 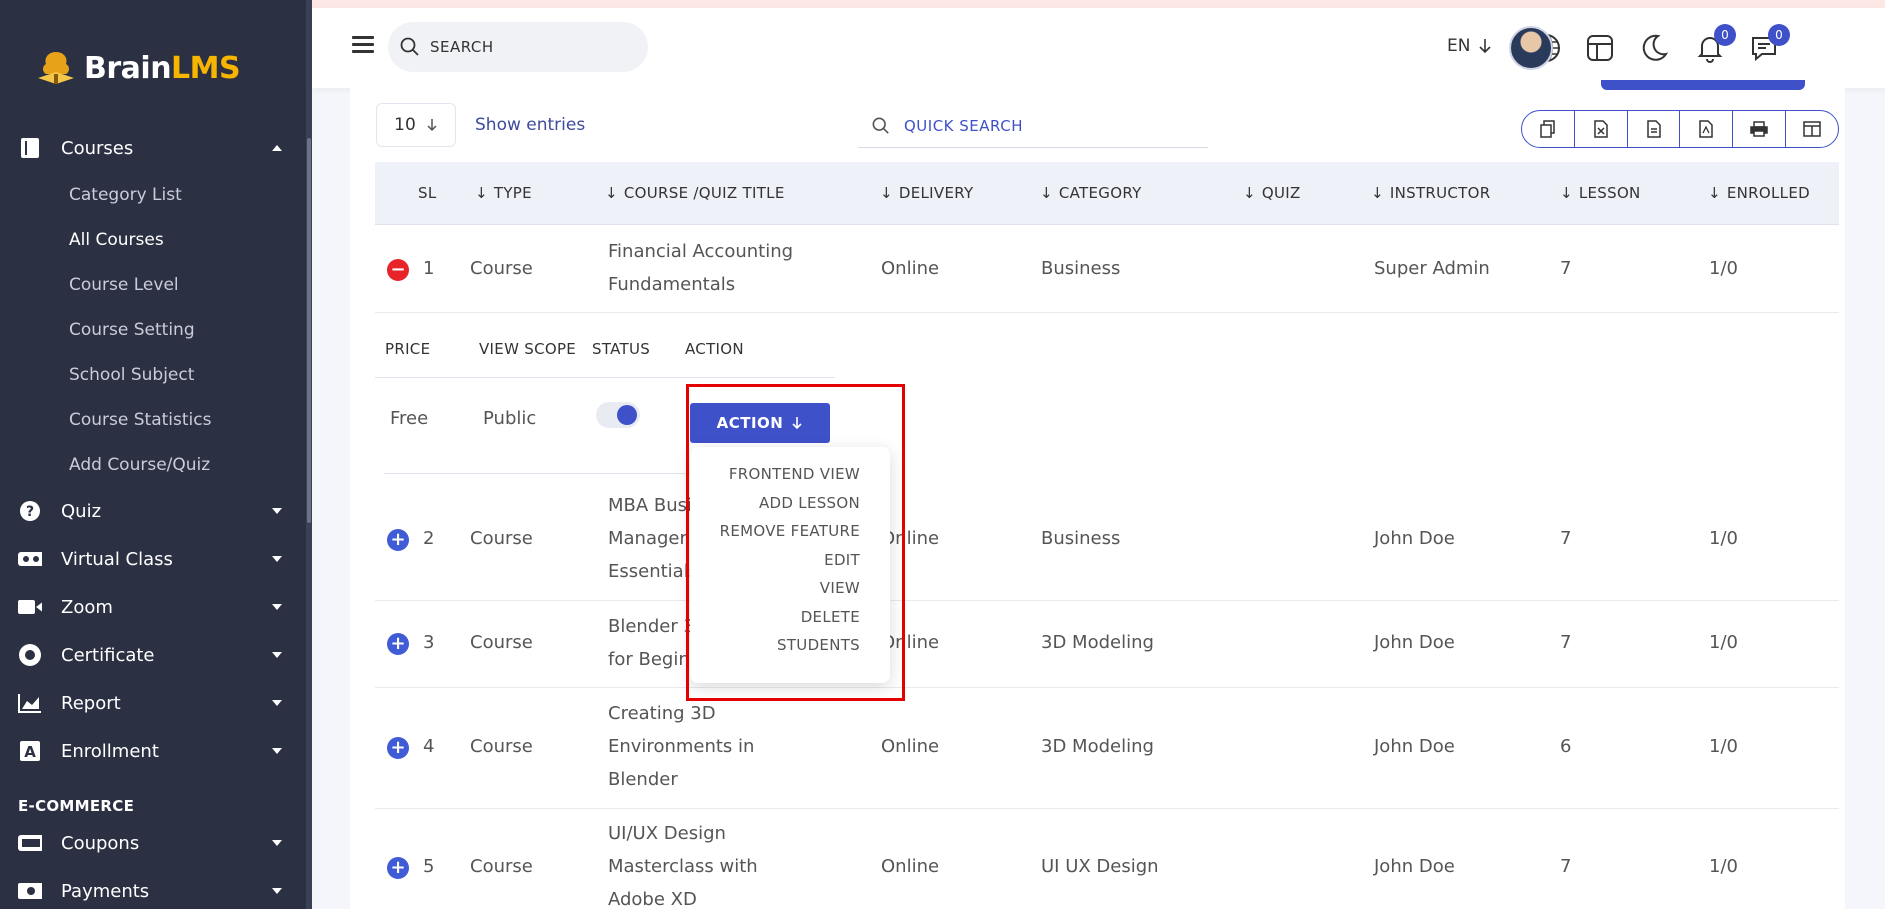 What do you see at coordinates (363, 45) in the screenshot?
I see `menu-icon` at bounding box center [363, 45].